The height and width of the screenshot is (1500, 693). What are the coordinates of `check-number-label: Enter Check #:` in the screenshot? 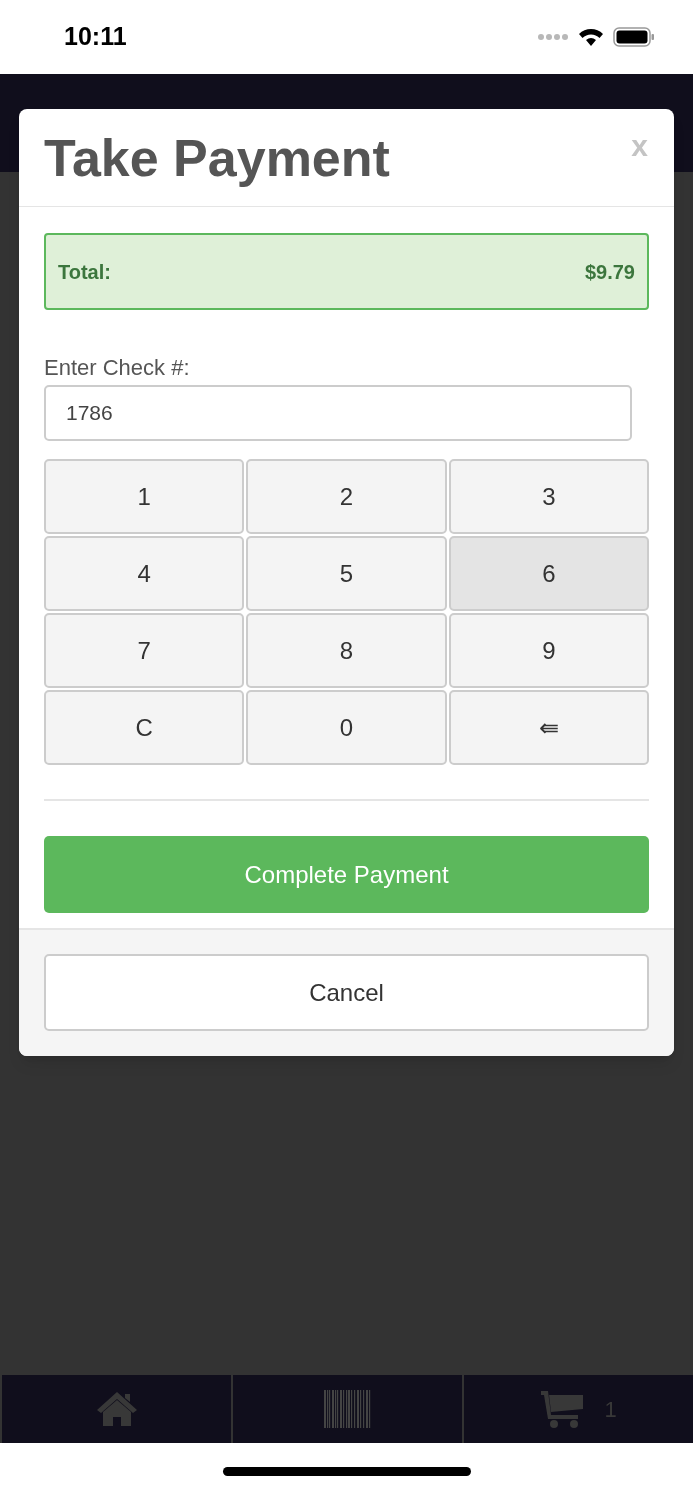 It's located at (117, 368).